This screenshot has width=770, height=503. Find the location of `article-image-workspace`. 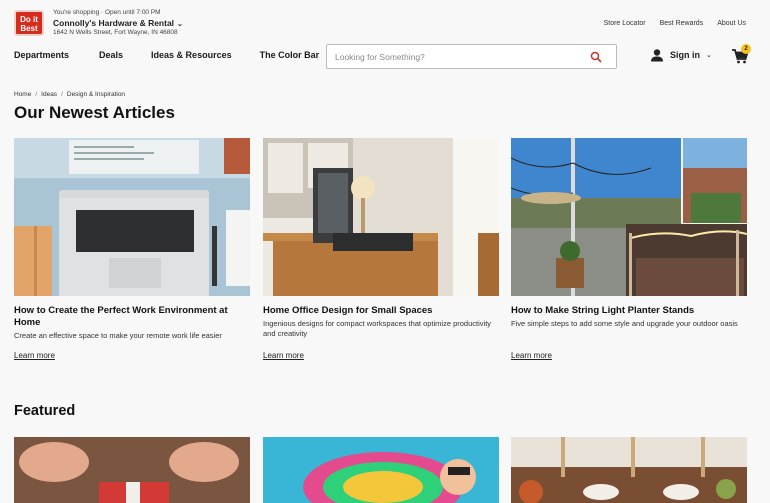

article-image-workspace is located at coordinates (132, 217).